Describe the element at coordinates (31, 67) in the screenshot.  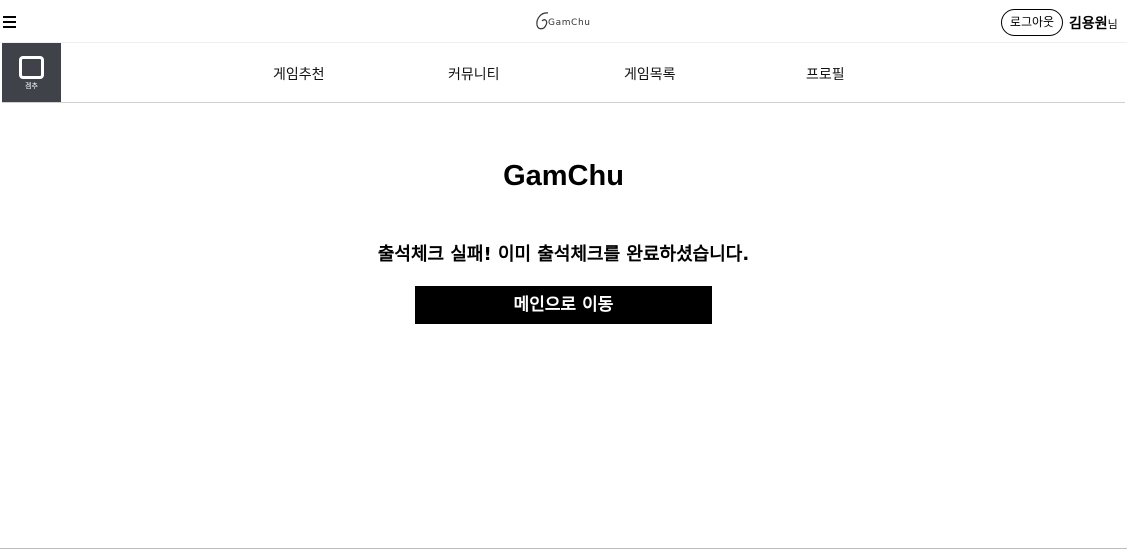
I see `square-logo-icon` at that location.